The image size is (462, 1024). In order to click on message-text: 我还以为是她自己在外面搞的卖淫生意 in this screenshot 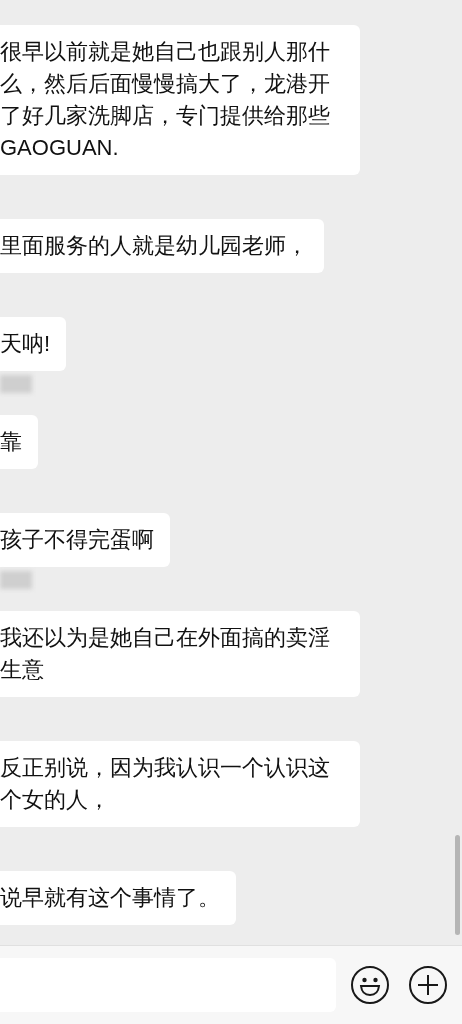, I will do `click(165, 654)`.